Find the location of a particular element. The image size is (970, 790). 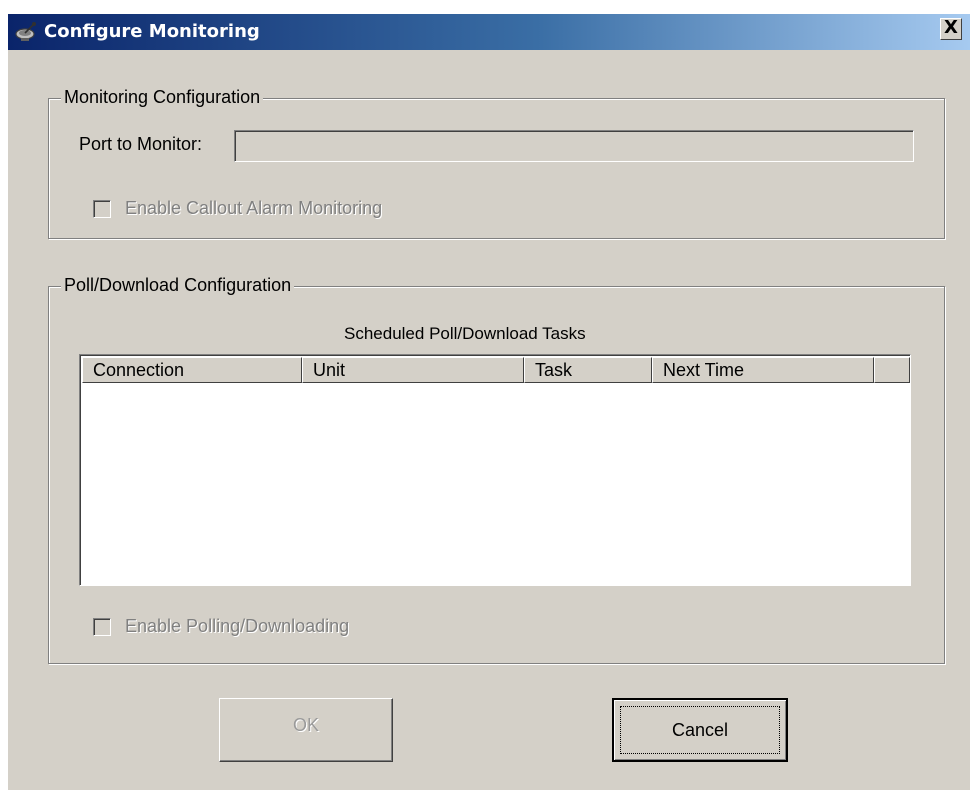

callout-alarm-checkbox-label: Enable Callout Alarm Monitoring is located at coordinates (254, 208).